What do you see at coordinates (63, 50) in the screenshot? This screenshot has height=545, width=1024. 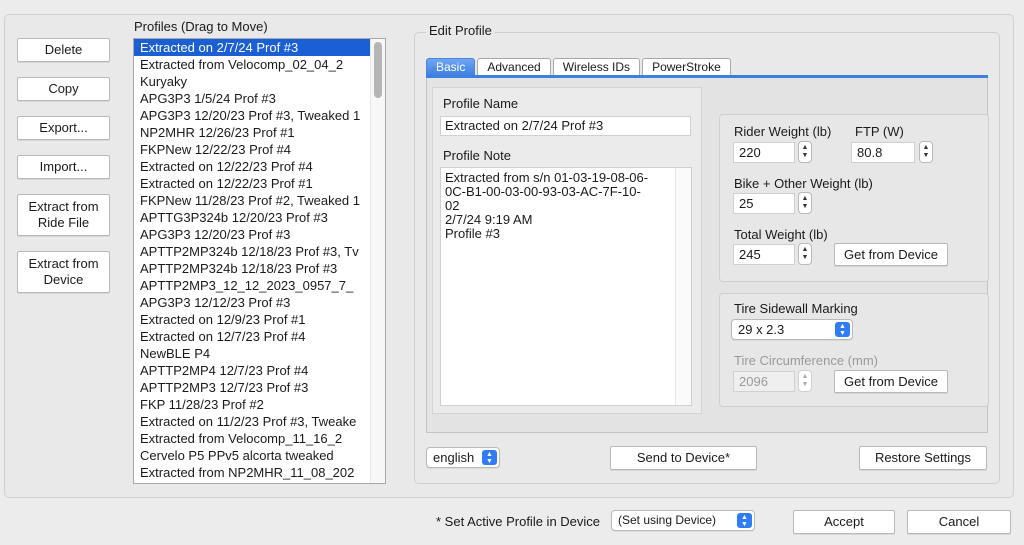 I see `delete-button: Delete` at bounding box center [63, 50].